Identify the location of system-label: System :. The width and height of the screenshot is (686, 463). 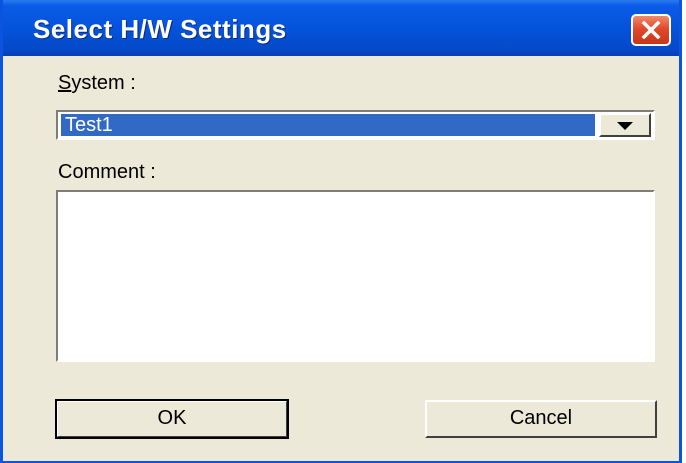
(97, 83).